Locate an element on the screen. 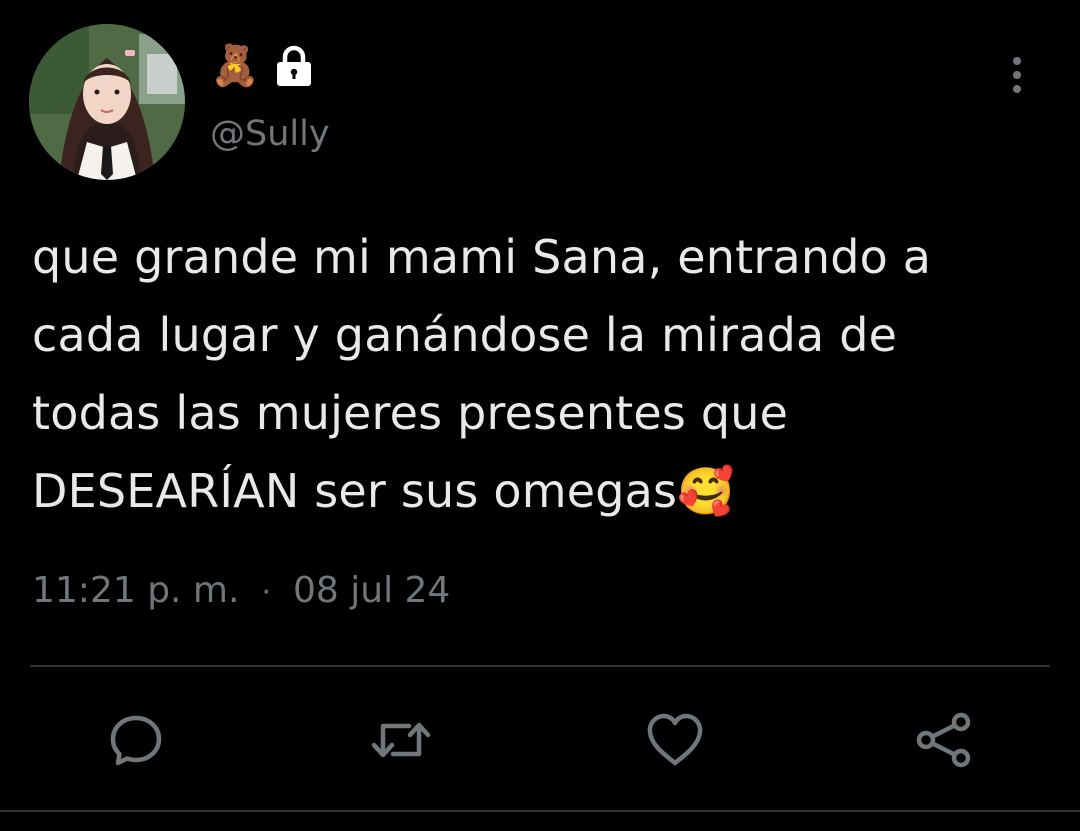 This screenshot has height=831, width=1080. tweet-timestamp: 11:21 p. m. · 08 jul 24 is located at coordinates (241, 592).